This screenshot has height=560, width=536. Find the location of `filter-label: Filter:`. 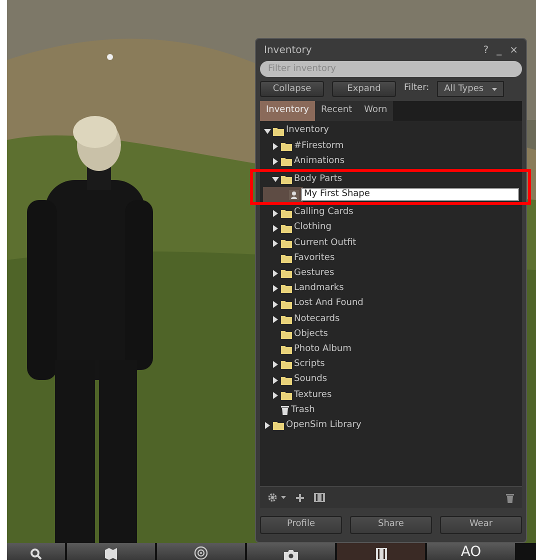

filter-label: Filter: is located at coordinates (417, 89).